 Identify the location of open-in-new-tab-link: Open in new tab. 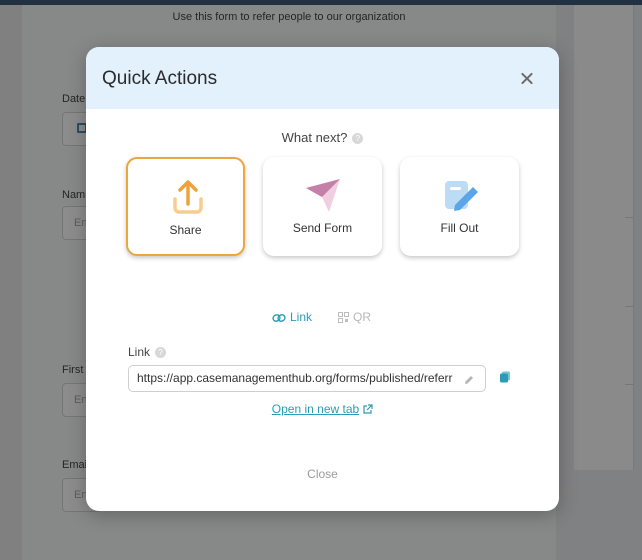
(322, 409).